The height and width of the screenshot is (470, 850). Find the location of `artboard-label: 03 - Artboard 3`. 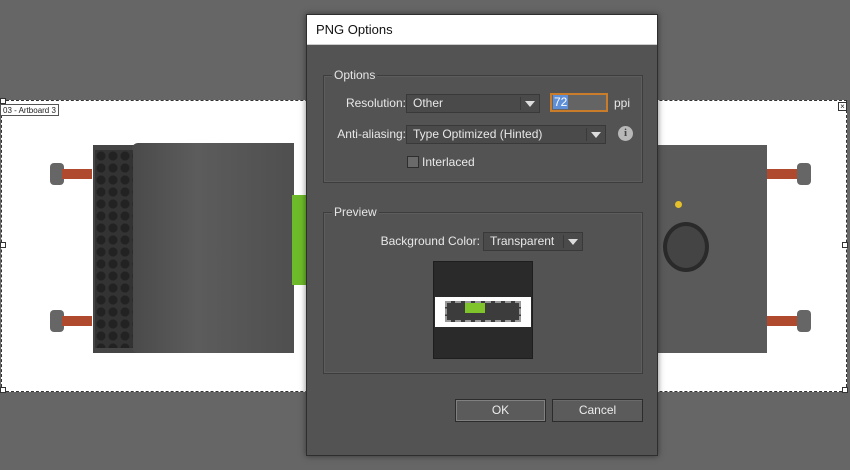

artboard-label: 03 - Artboard 3 is located at coordinates (29, 110).